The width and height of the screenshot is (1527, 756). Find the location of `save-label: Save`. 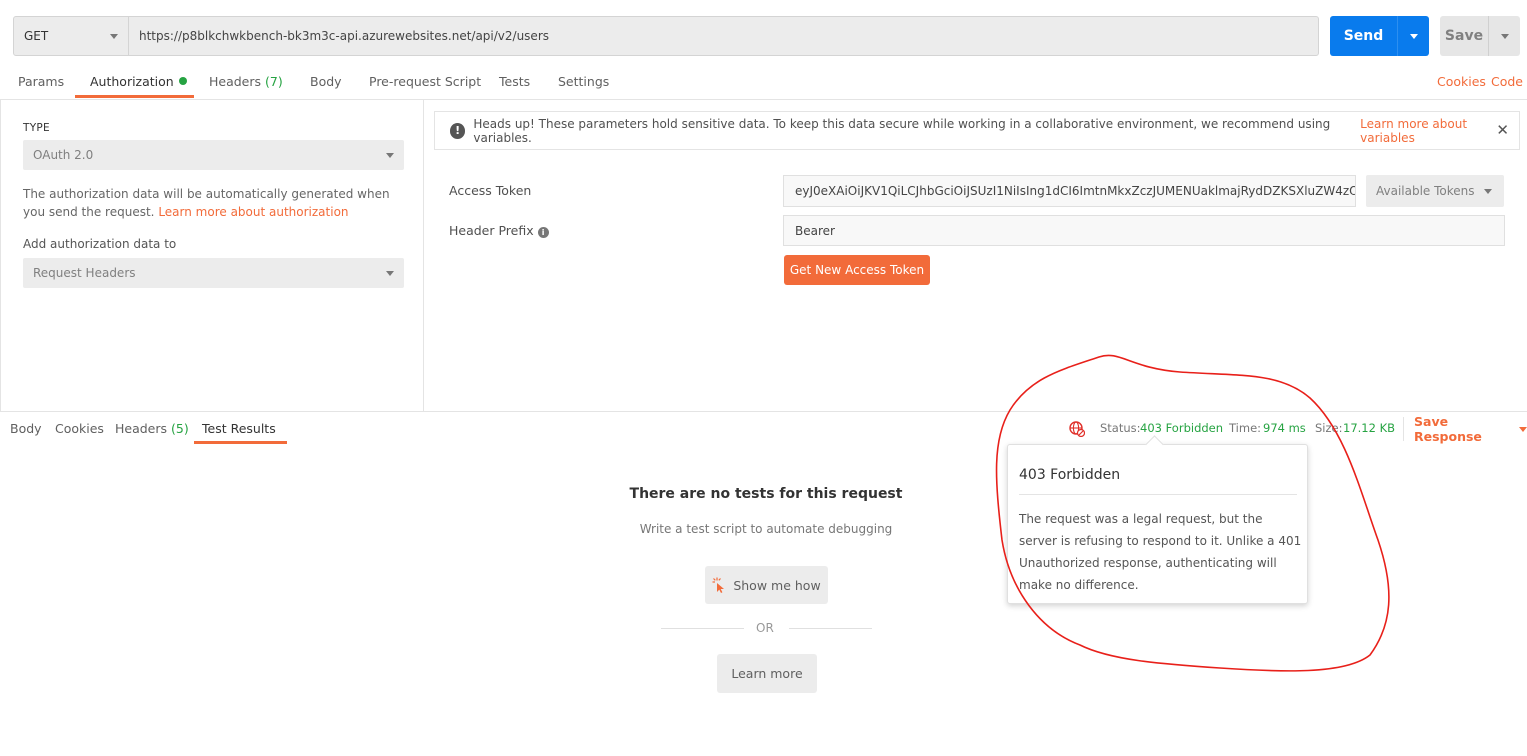

save-label: Save is located at coordinates (1464, 36).